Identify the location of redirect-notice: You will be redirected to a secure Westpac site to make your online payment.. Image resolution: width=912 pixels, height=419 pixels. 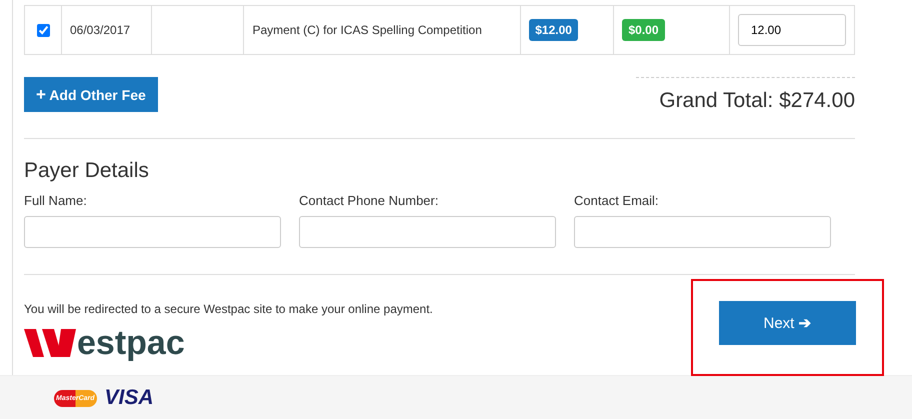
(228, 309).